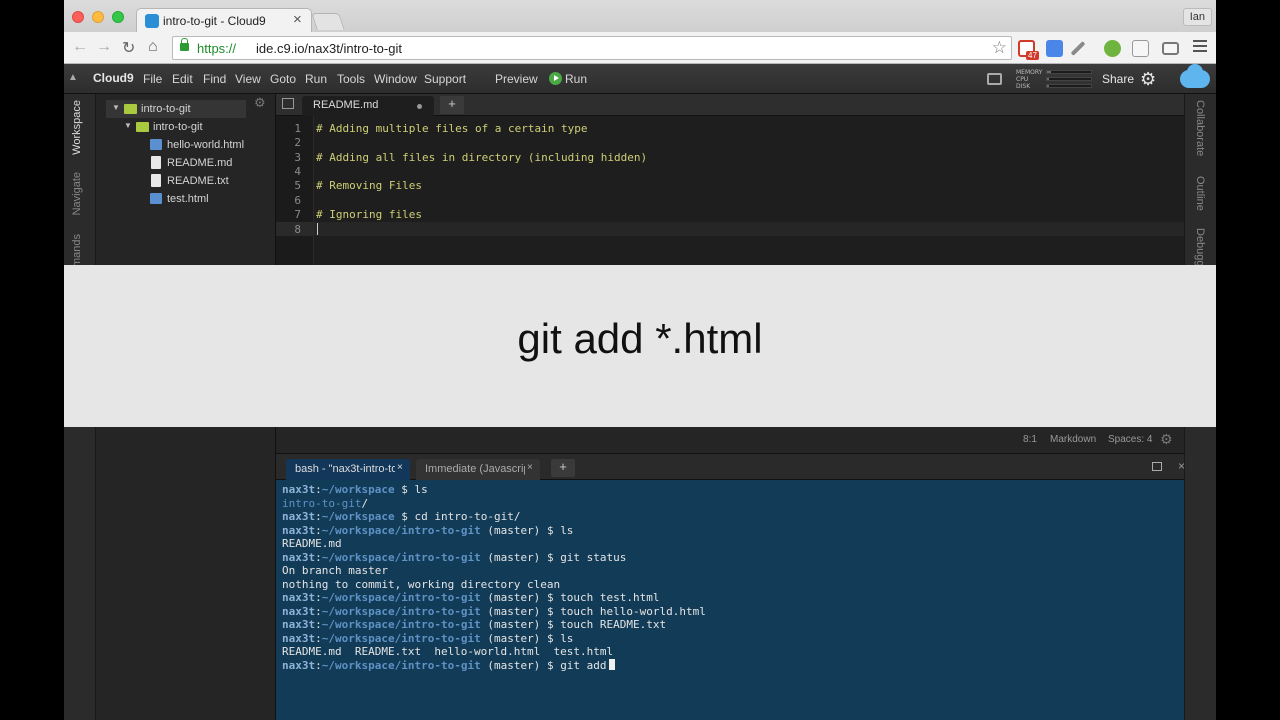 The height and width of the screenshot is (720, 1280). What do you see at coordinates (104, 47) in the screenshot?
I see `forward-arrow-icon: →` at bounding box center [104, 47].